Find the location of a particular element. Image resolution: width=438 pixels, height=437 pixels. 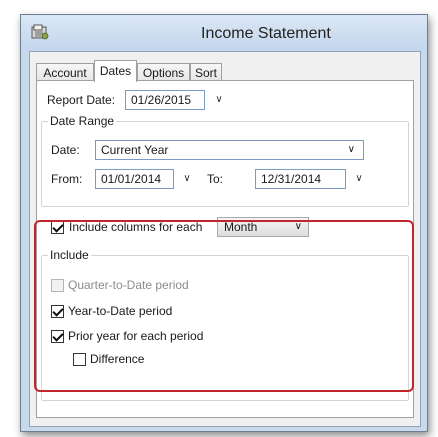

quarter-to-date-checkbox is located at coordinates (57, 285).